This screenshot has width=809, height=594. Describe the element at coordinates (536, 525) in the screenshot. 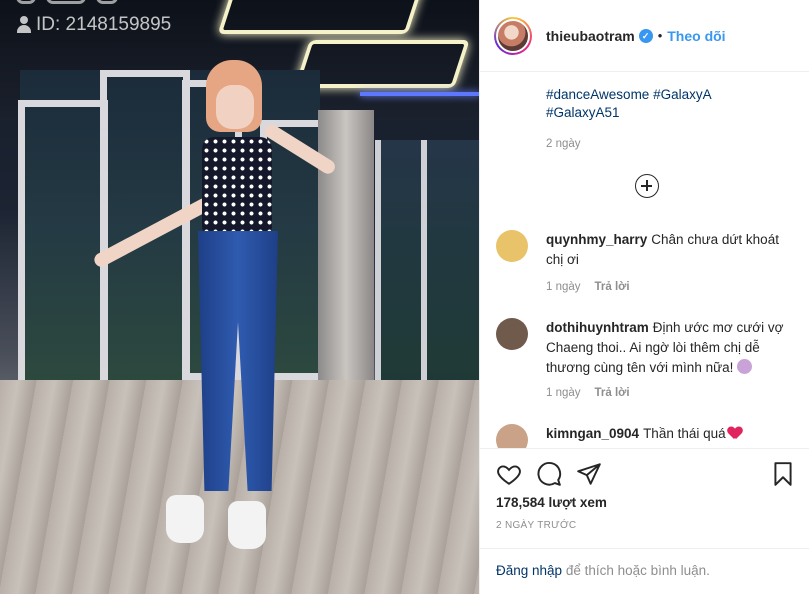

I see `post-date: 2 NGÀY TRƯỚC` at that location.